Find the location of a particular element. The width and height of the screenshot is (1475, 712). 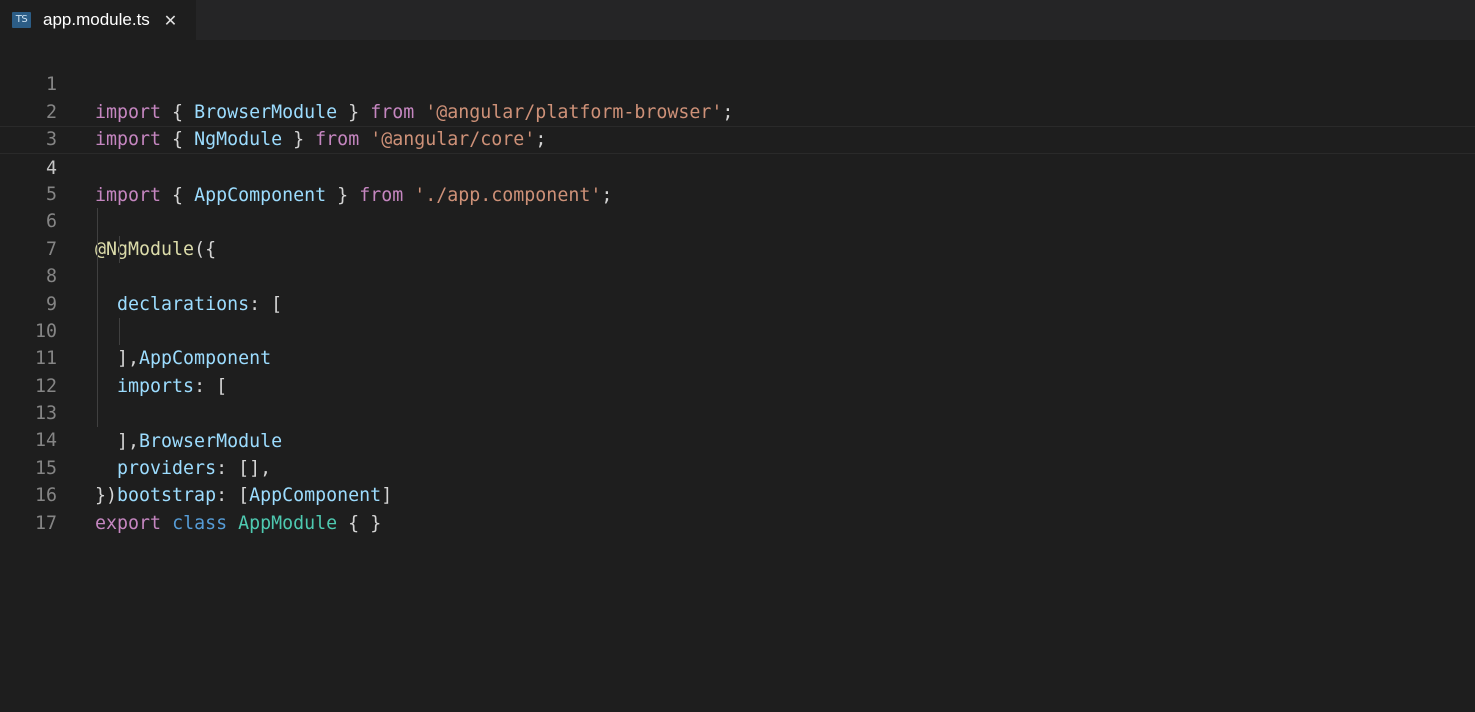

code-line: 6 @NgModule({ is located at coordinates (737, 220).